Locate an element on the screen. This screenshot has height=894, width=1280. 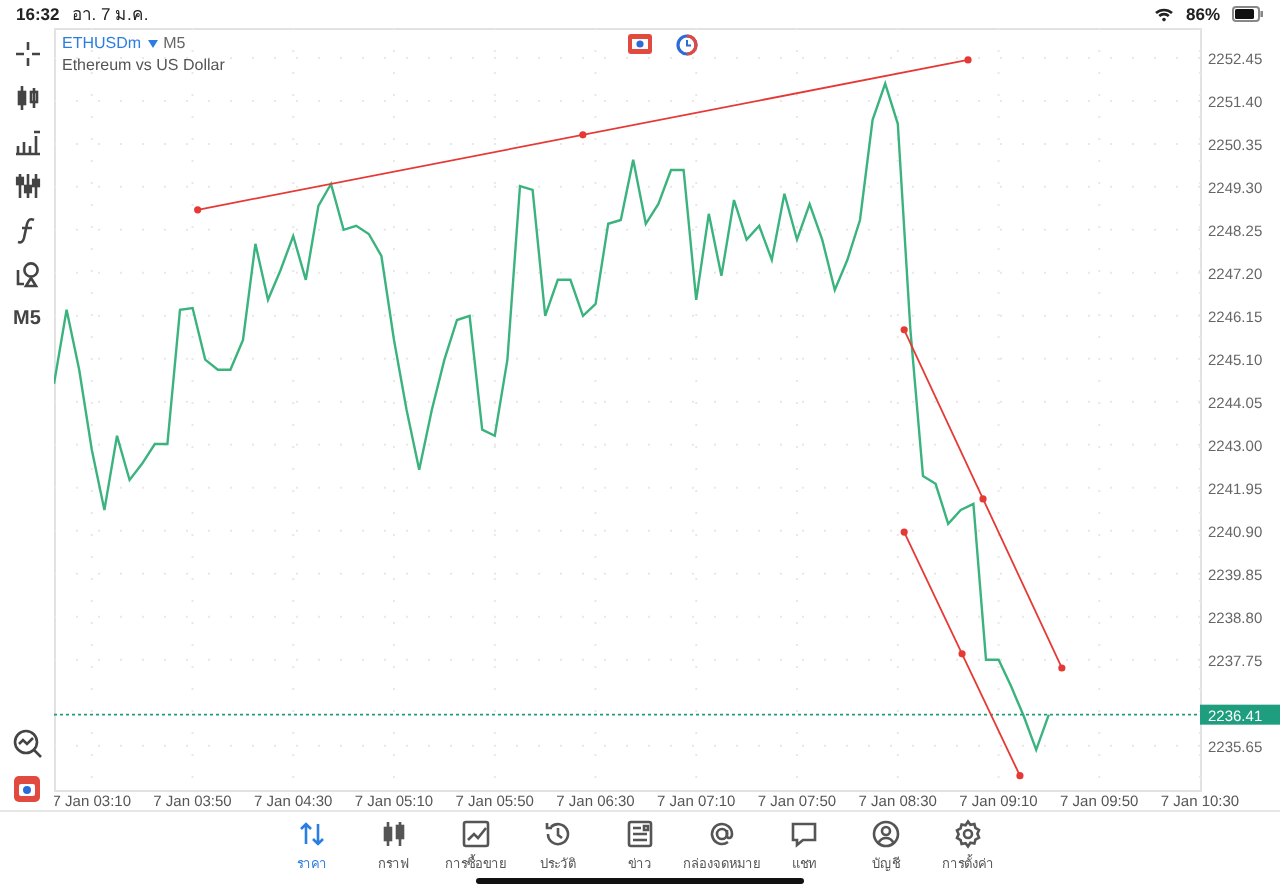
newspaper-icon is located at coordinates (640, 834).